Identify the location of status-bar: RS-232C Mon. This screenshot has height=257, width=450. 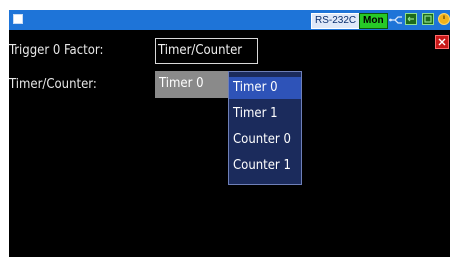
(229, 20).